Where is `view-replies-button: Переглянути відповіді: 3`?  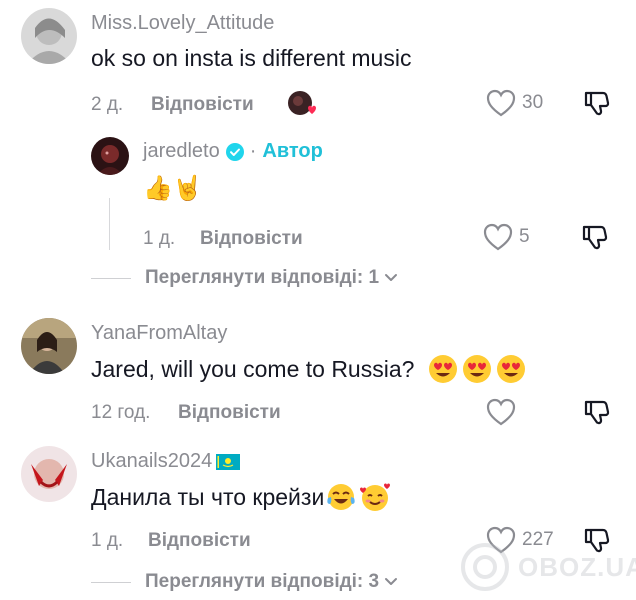
view-replies-button: Переглянути відповіді: 3 is located at coordinates (245, 582).